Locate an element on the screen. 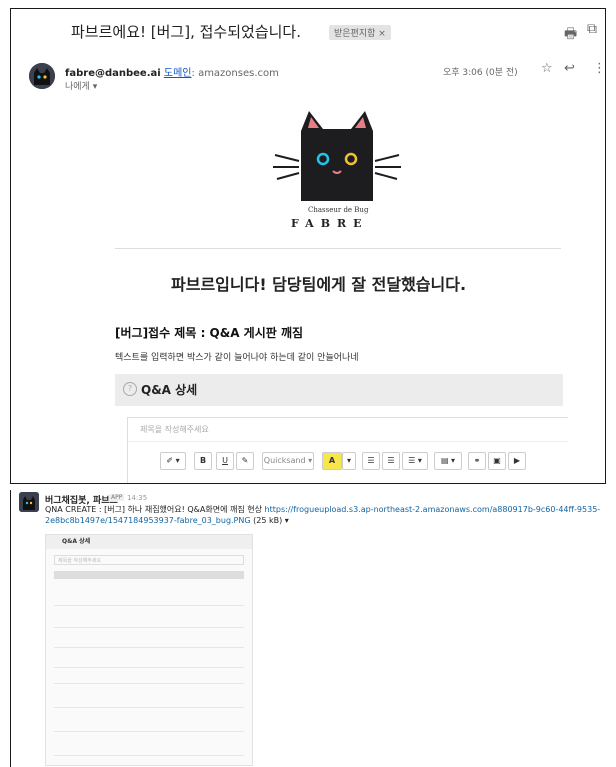  thumb-toolbar is located at coordinates (149, 575).